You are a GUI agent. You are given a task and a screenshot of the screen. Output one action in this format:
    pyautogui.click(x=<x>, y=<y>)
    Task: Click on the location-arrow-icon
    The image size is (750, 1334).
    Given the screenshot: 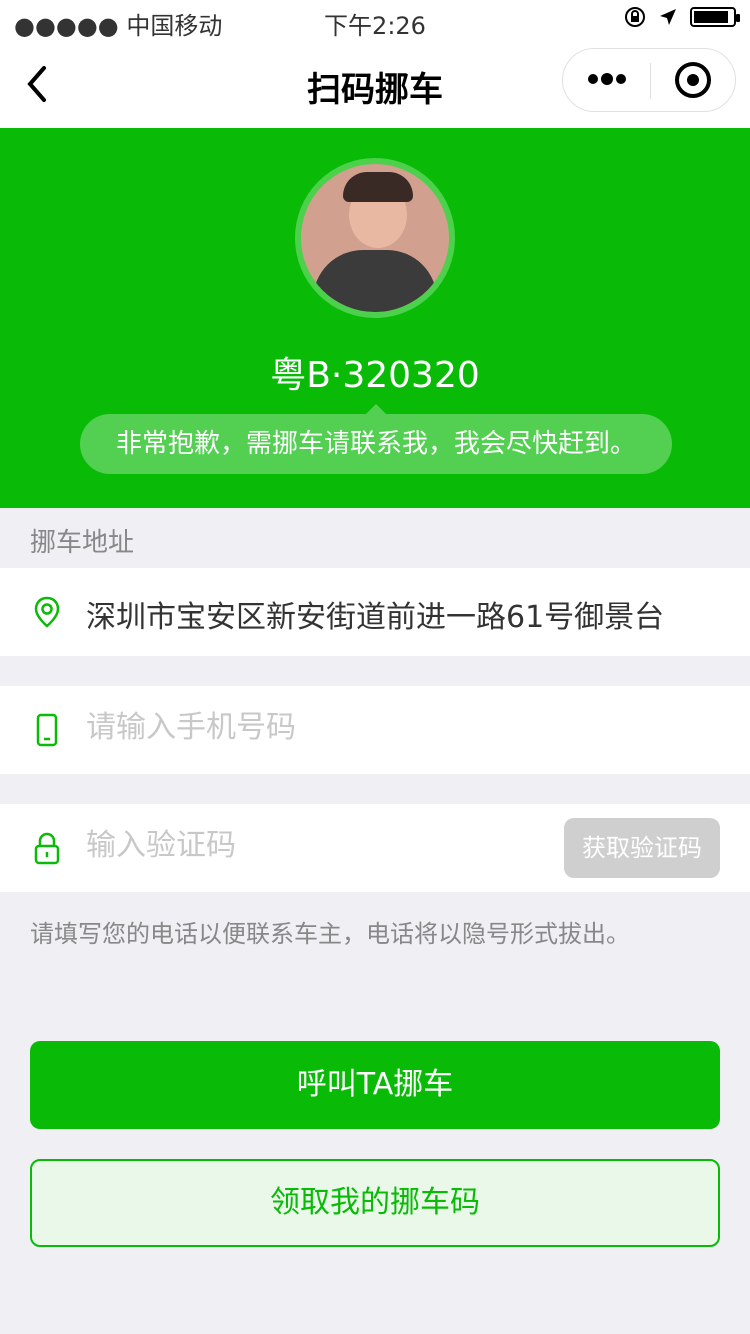 What is the action you would take?
    pyautogui.click(x=668, y=17)
    